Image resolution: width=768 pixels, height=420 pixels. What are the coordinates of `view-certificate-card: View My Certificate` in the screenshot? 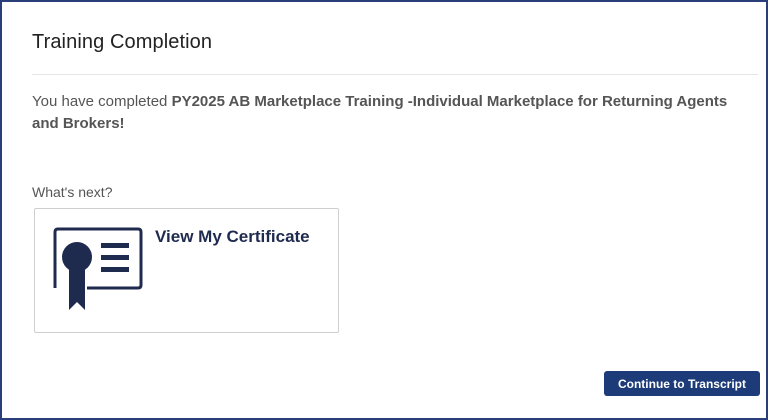 It's located at (186, 270).